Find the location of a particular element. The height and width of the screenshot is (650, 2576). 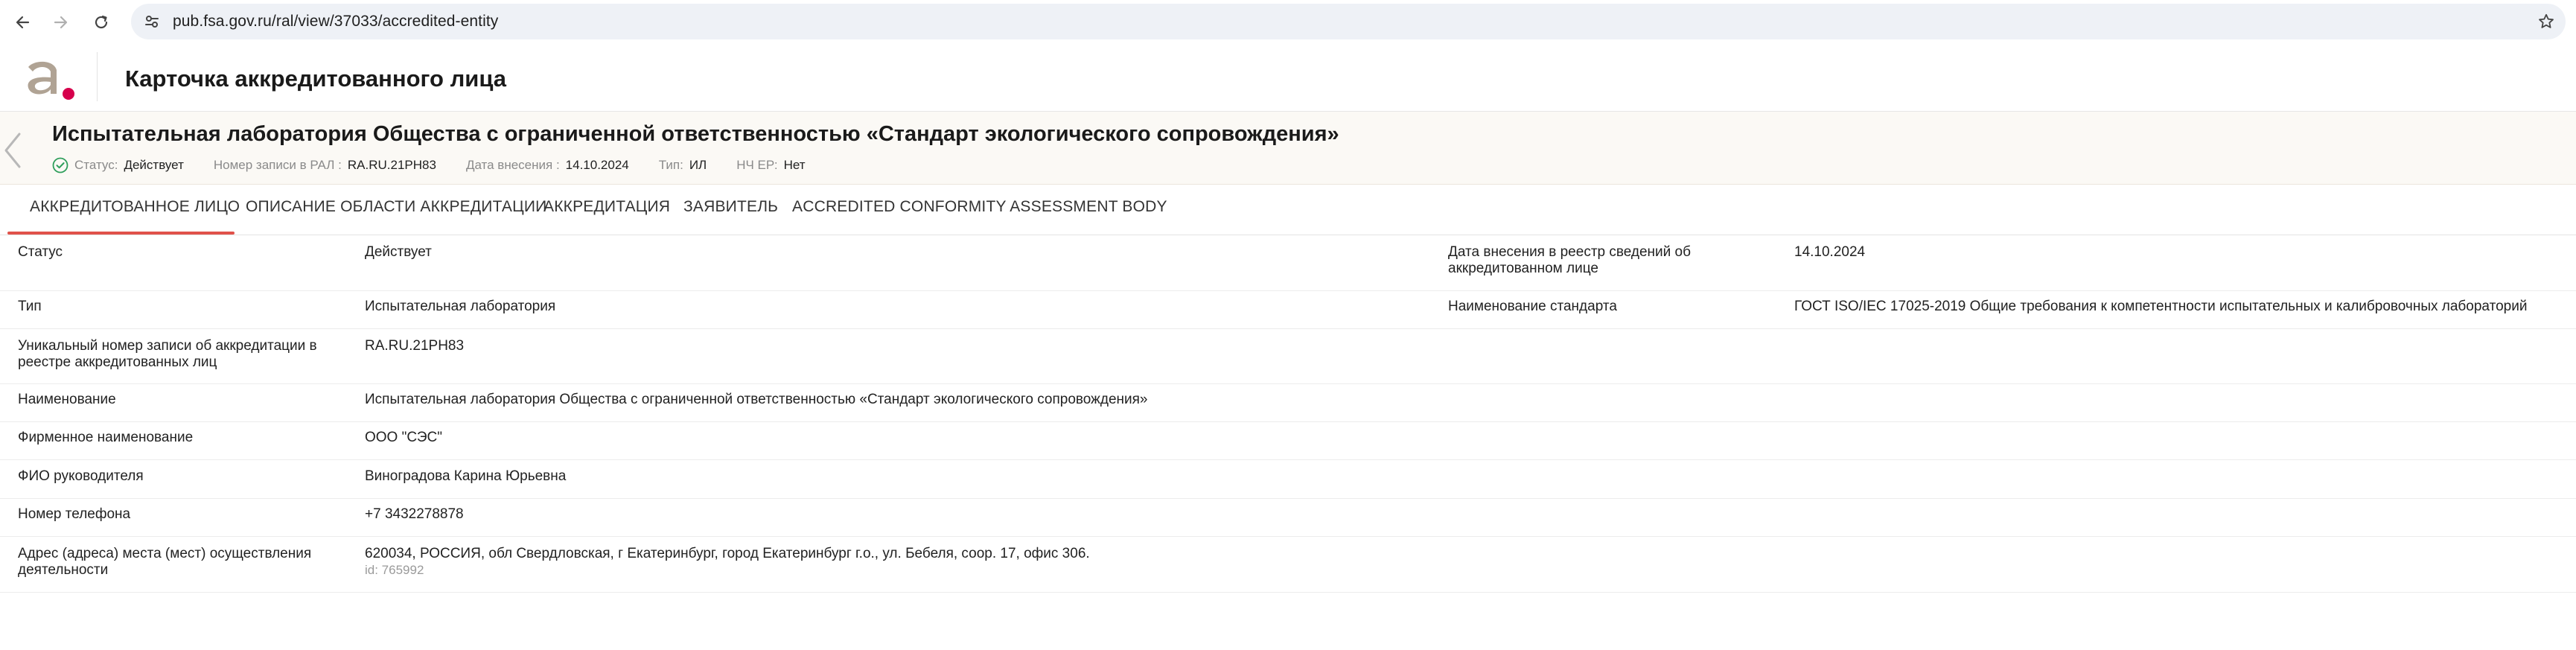

record-value: RA.RU.21PH83 is located at coordinates (391, 165).